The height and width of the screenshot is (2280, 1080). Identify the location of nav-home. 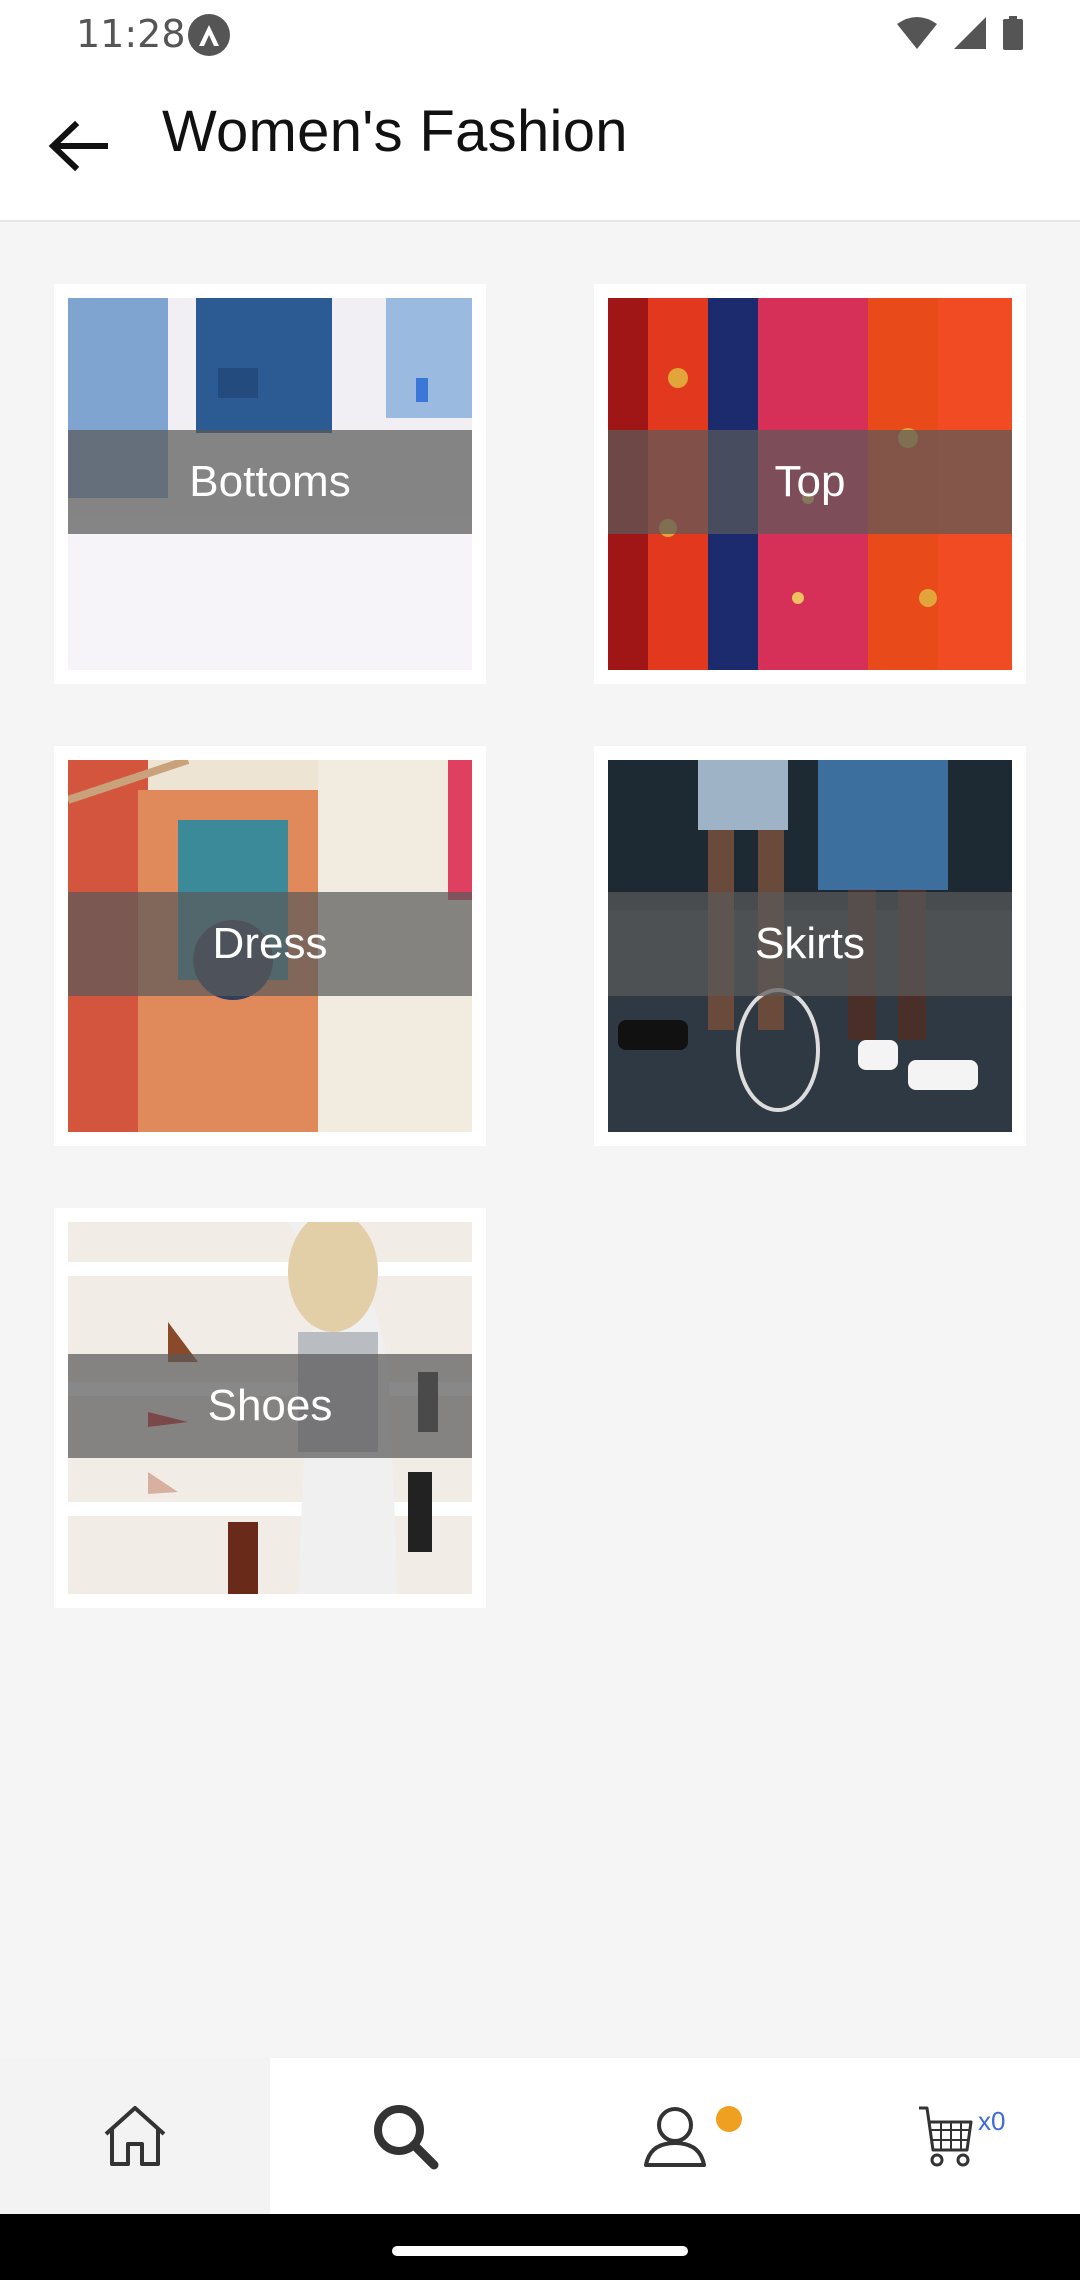
(135, 2136).